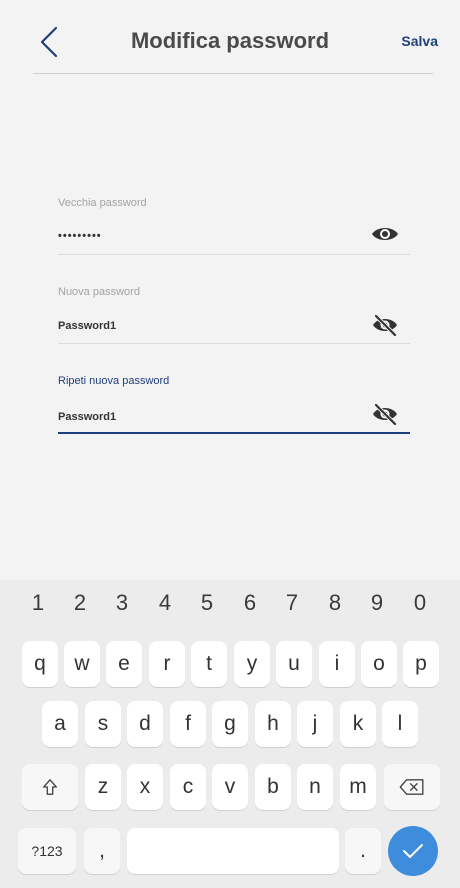  What do you see at coordinates (335, 603) in the screenshot?
I see `key-8: 8` at bounding box center [335, 603].